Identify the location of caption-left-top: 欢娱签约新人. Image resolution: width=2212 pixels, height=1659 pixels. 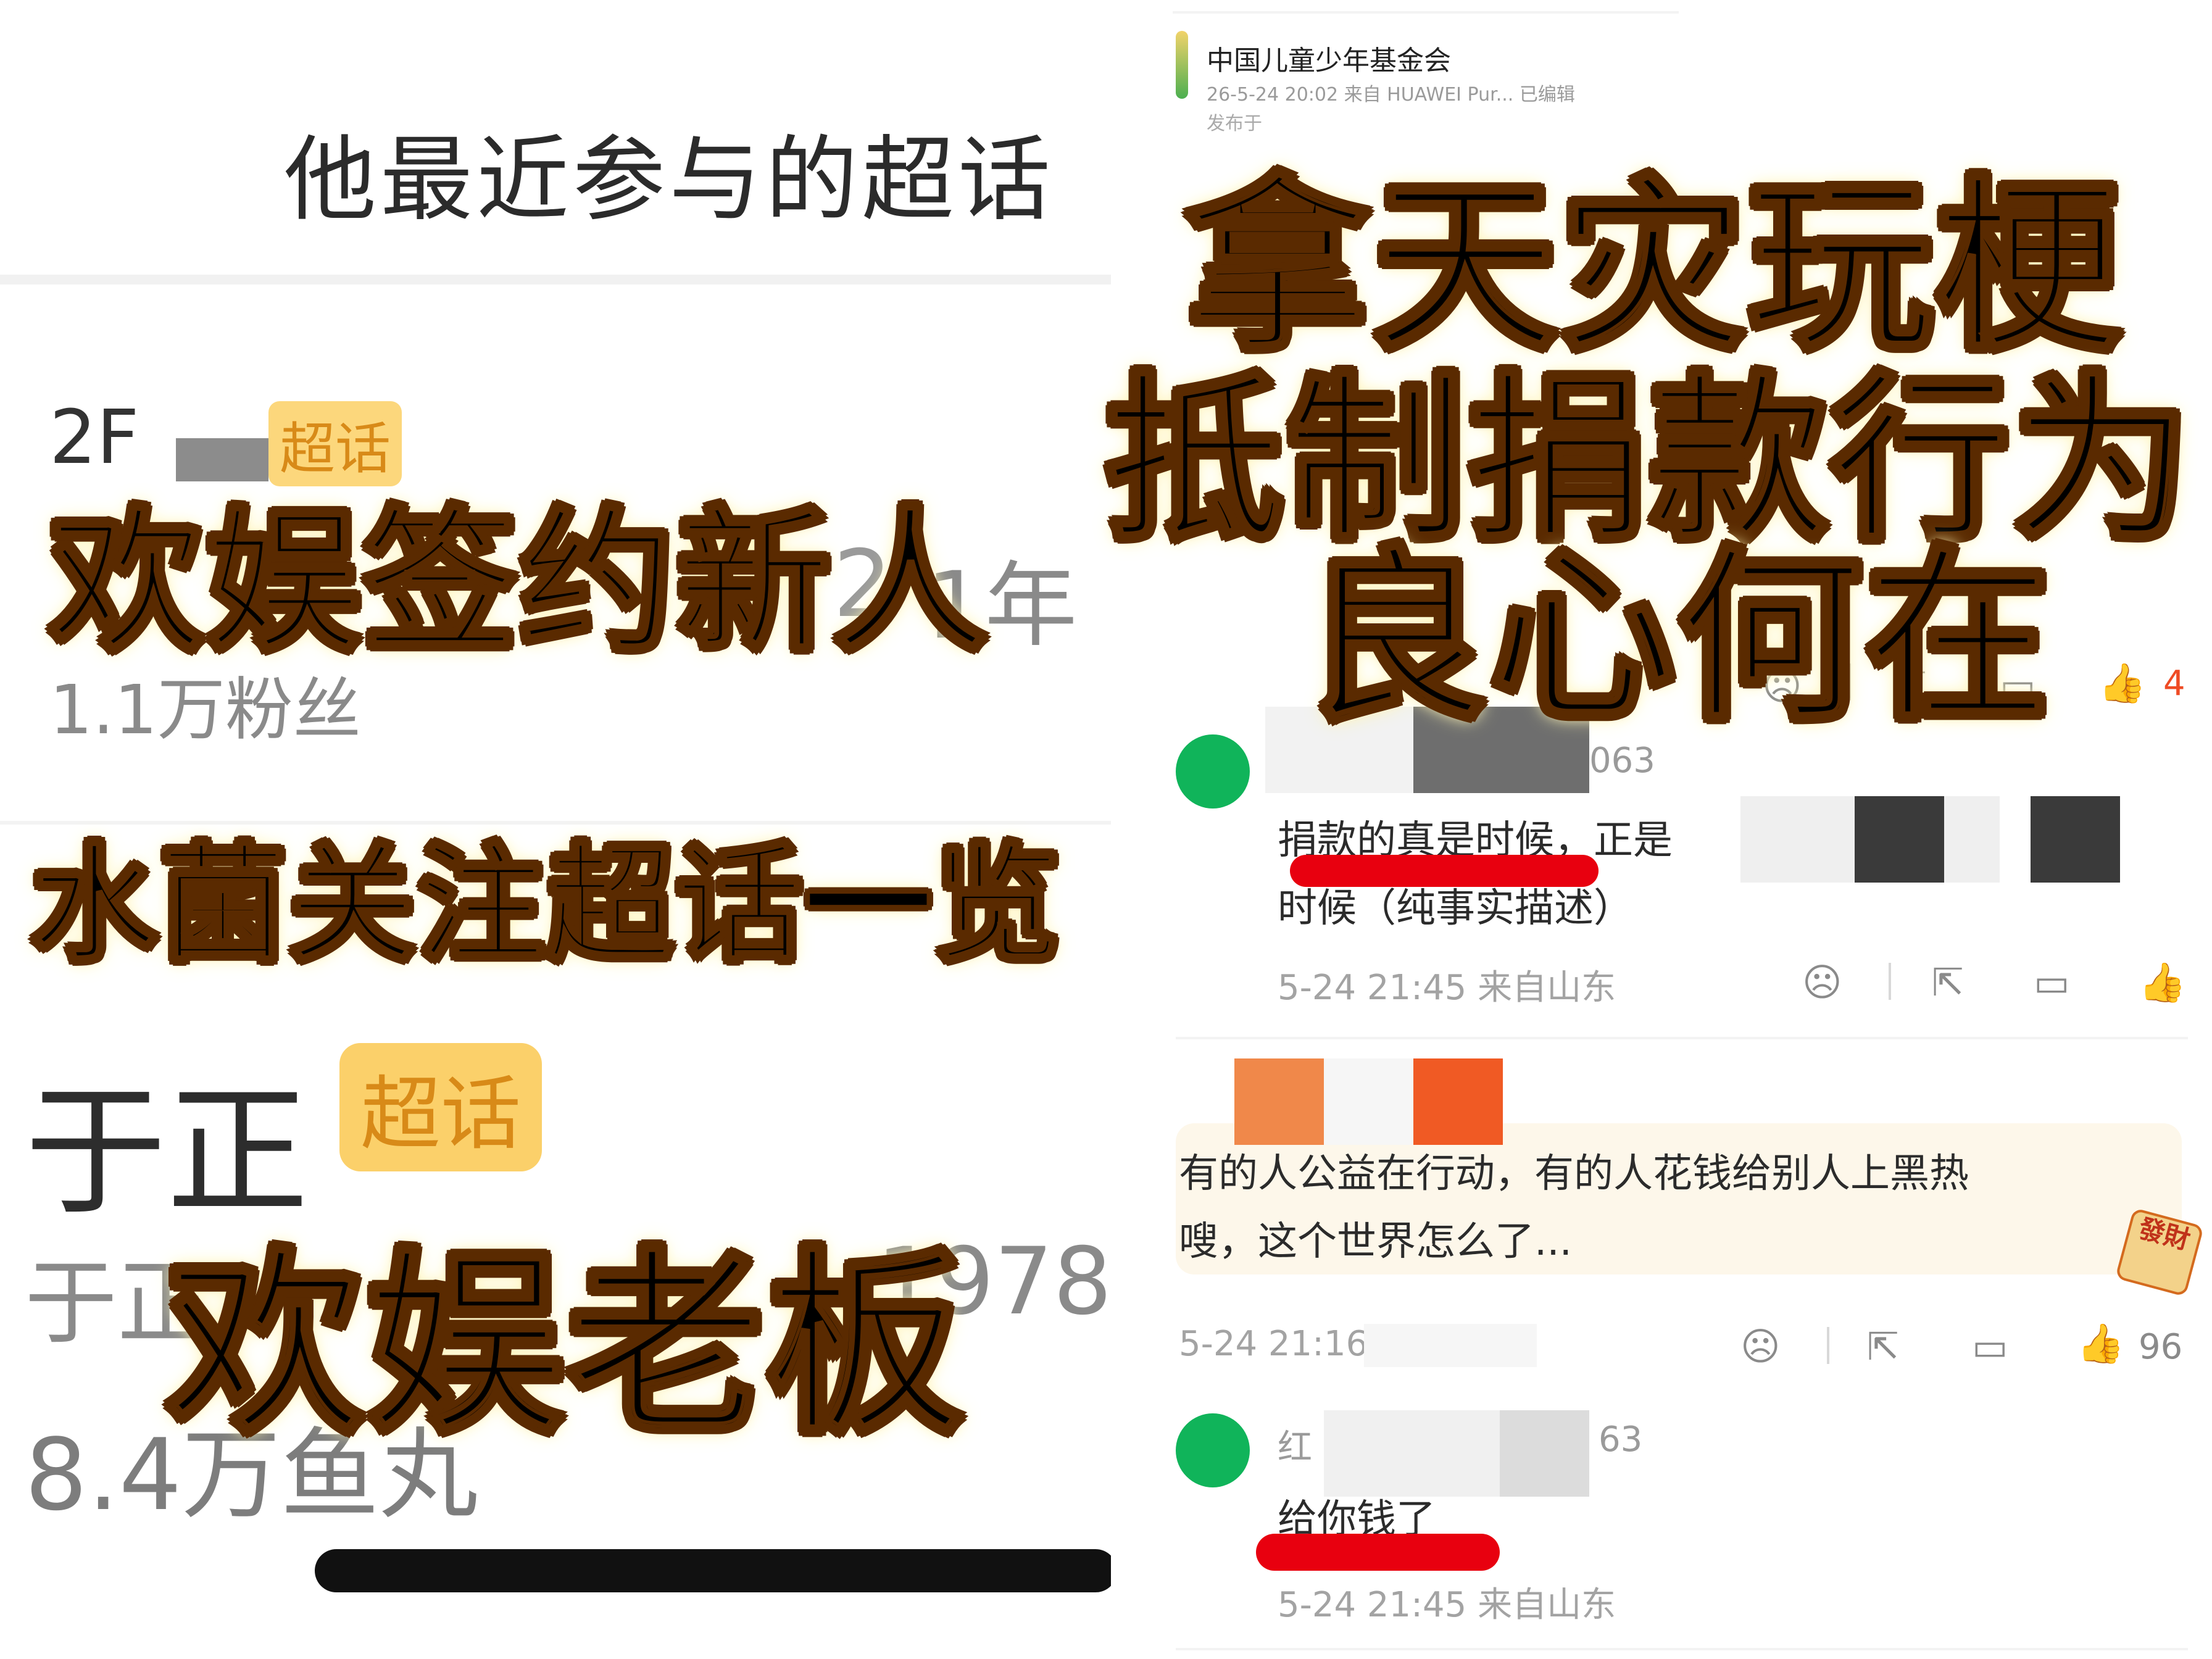
(519, 568).